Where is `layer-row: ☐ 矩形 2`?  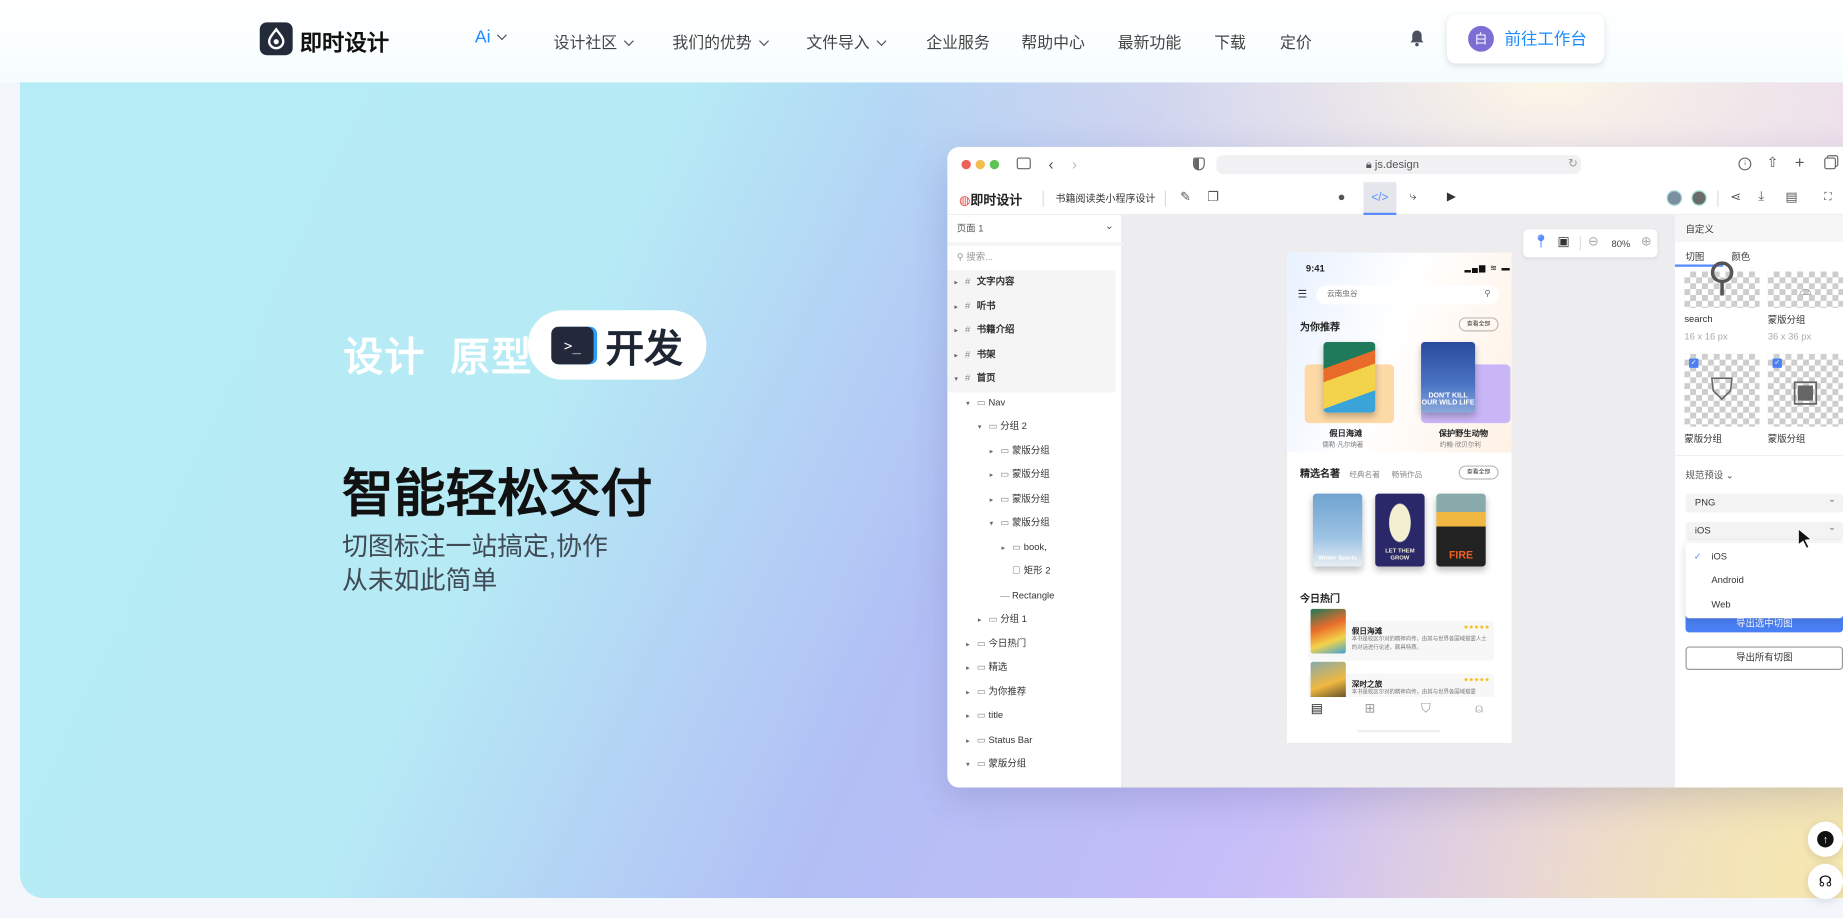 layer-row: ☐ 矩形 2 is located at coordinates (1025, 571).